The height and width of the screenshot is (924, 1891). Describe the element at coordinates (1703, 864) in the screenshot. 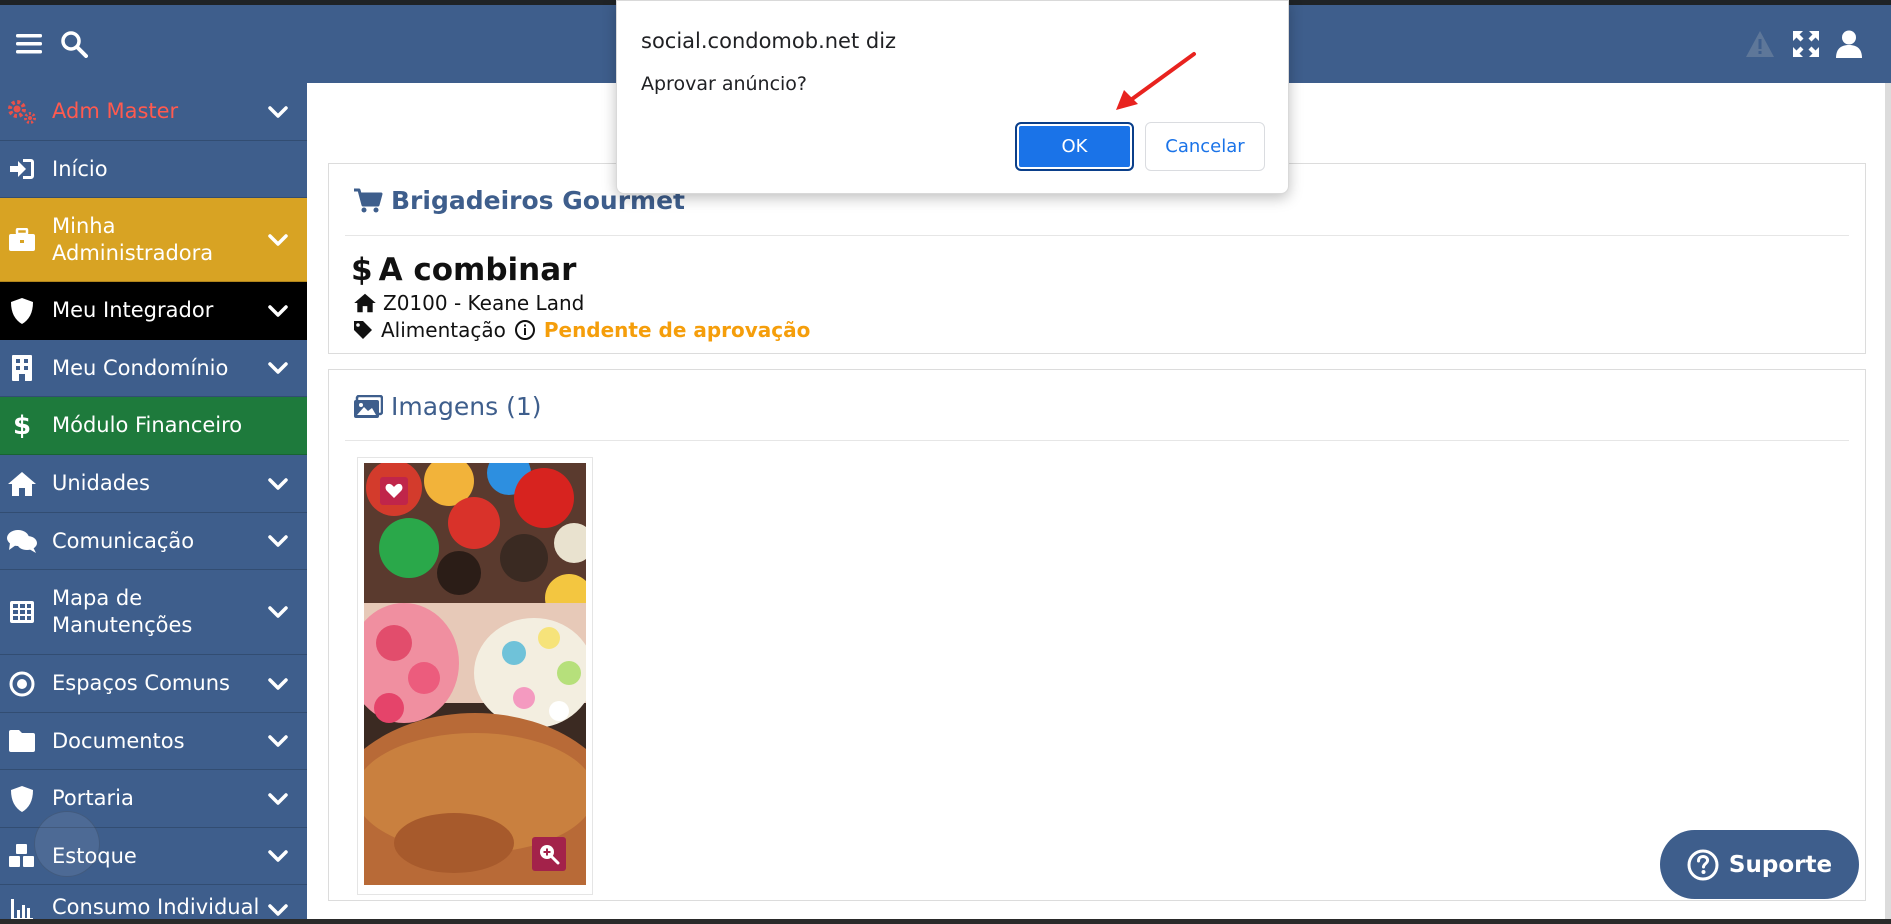

I see `question-circle-icon` at that location.